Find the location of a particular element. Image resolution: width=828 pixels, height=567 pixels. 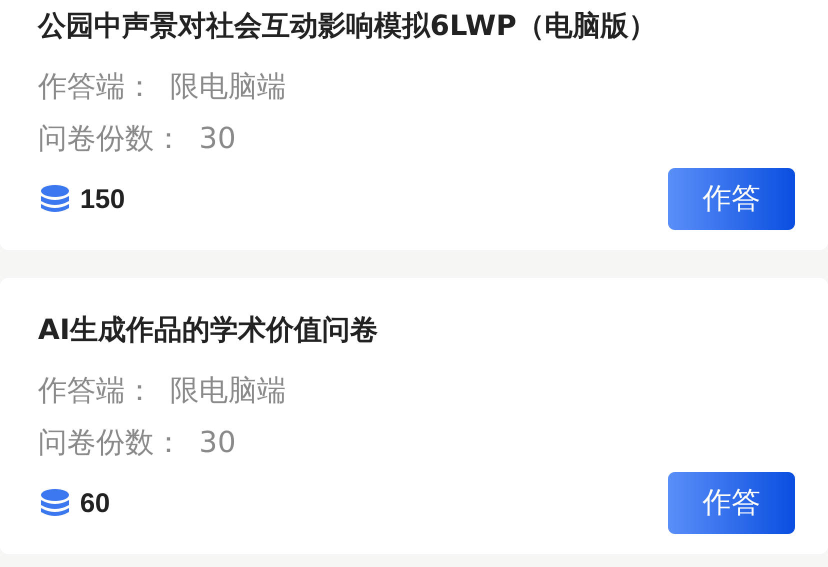

survey-title: 公园中声景对社会互动影响模拟6LWP（电脑版） is located at coordinates (348, 26).